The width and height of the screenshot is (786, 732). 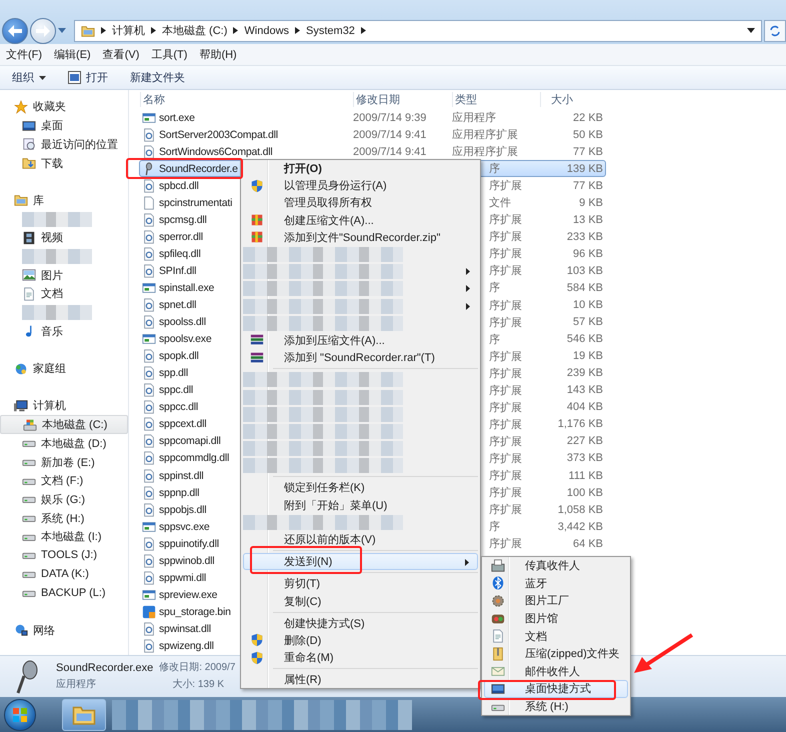 What do you see at coordinates (585, 270) in the screenshot?
I see `file-size: 103 KB` at bounding box center [585, 270].